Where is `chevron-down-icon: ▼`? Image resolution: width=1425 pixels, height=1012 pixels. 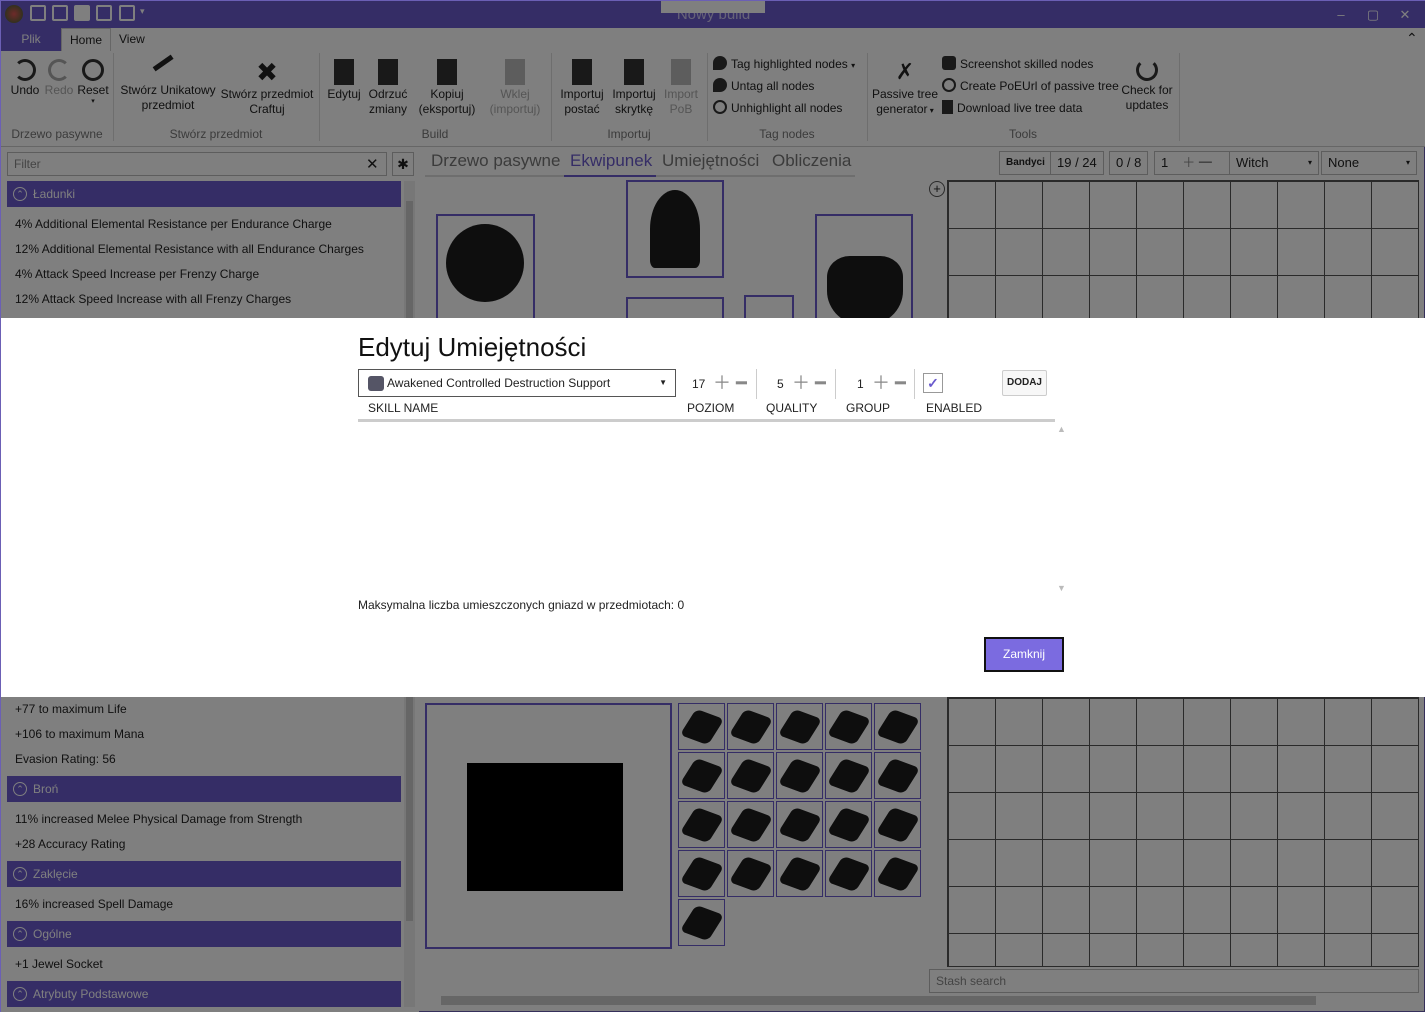
chevron-down-icon: ▼ is located at coordinates (663, 382).